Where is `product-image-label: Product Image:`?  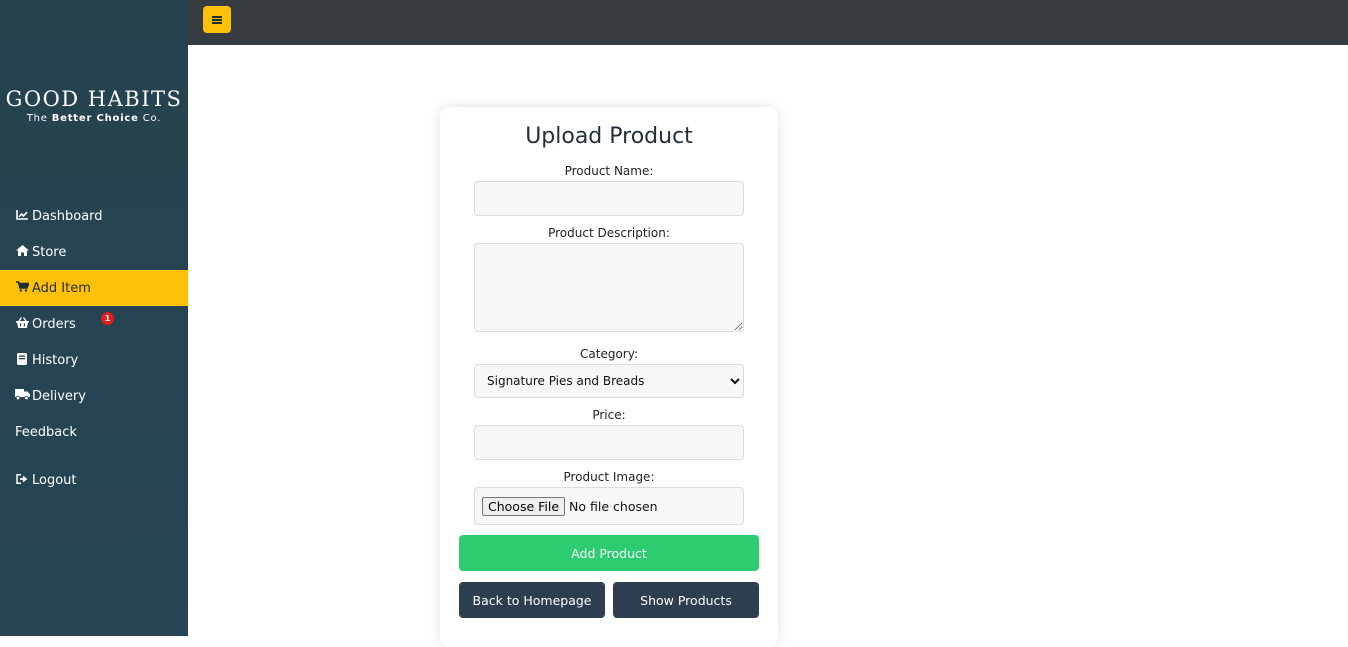
product-image-label: Product Image: is located at coordinates (609, 477).